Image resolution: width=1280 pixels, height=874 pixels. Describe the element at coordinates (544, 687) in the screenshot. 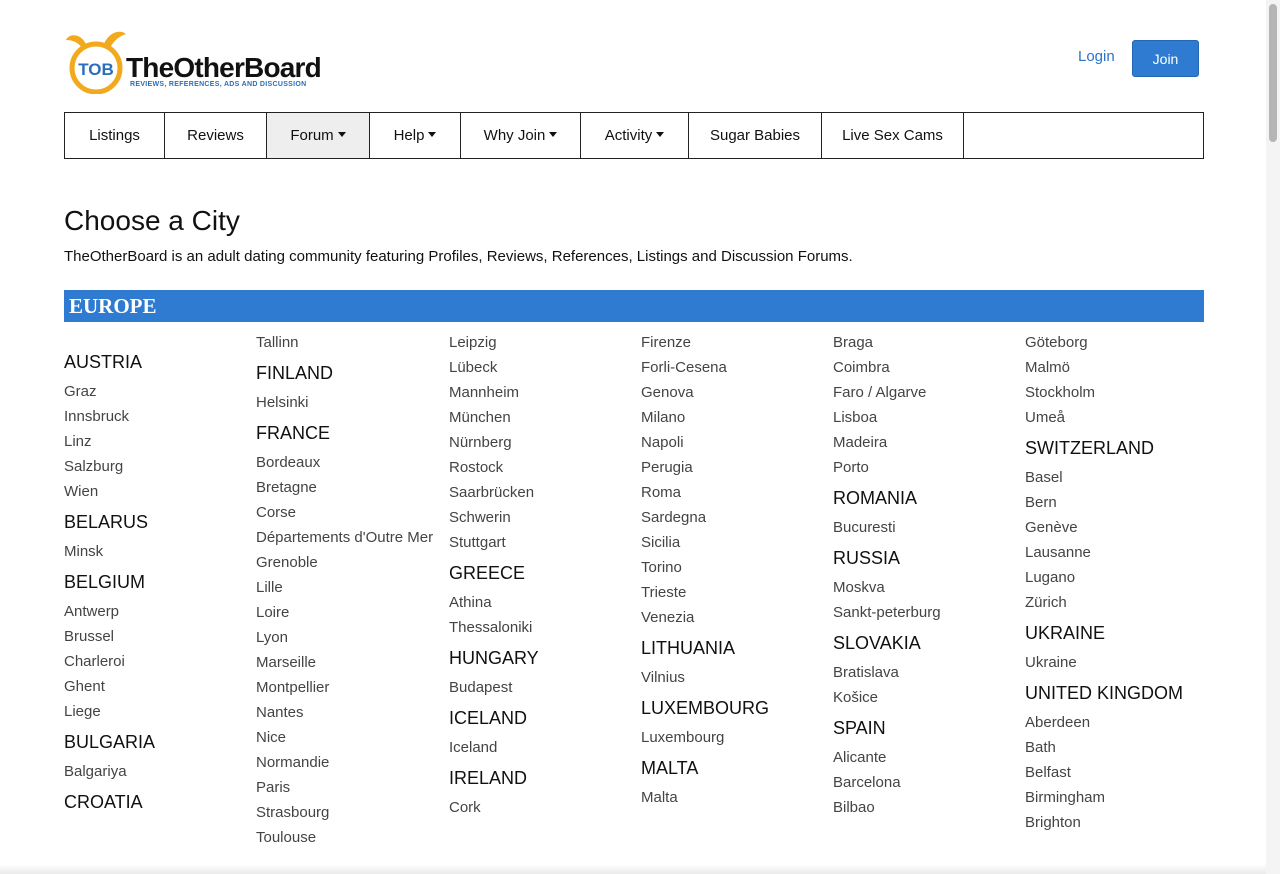

I see `city-link: Budapest` at that location.